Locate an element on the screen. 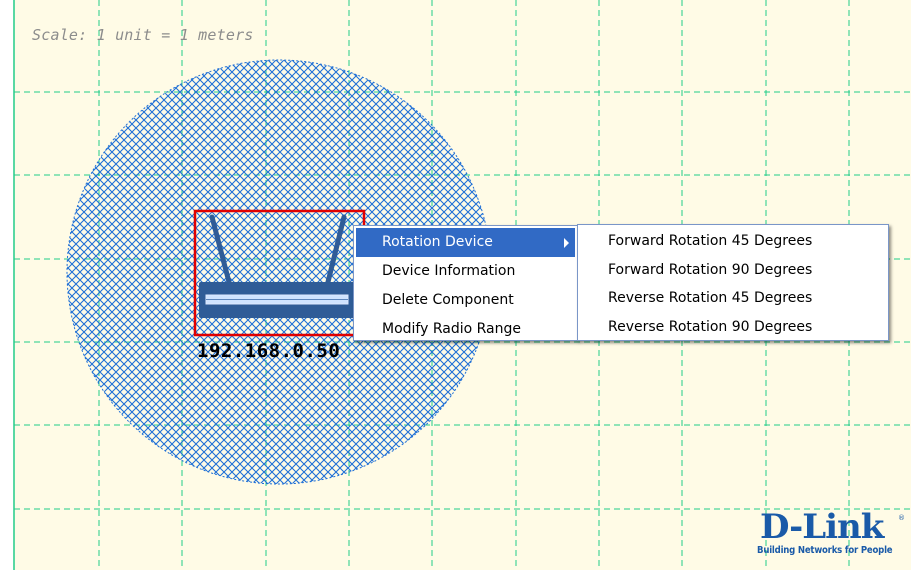  menu-item-label: Device Information is located at coordinates (449, 271).